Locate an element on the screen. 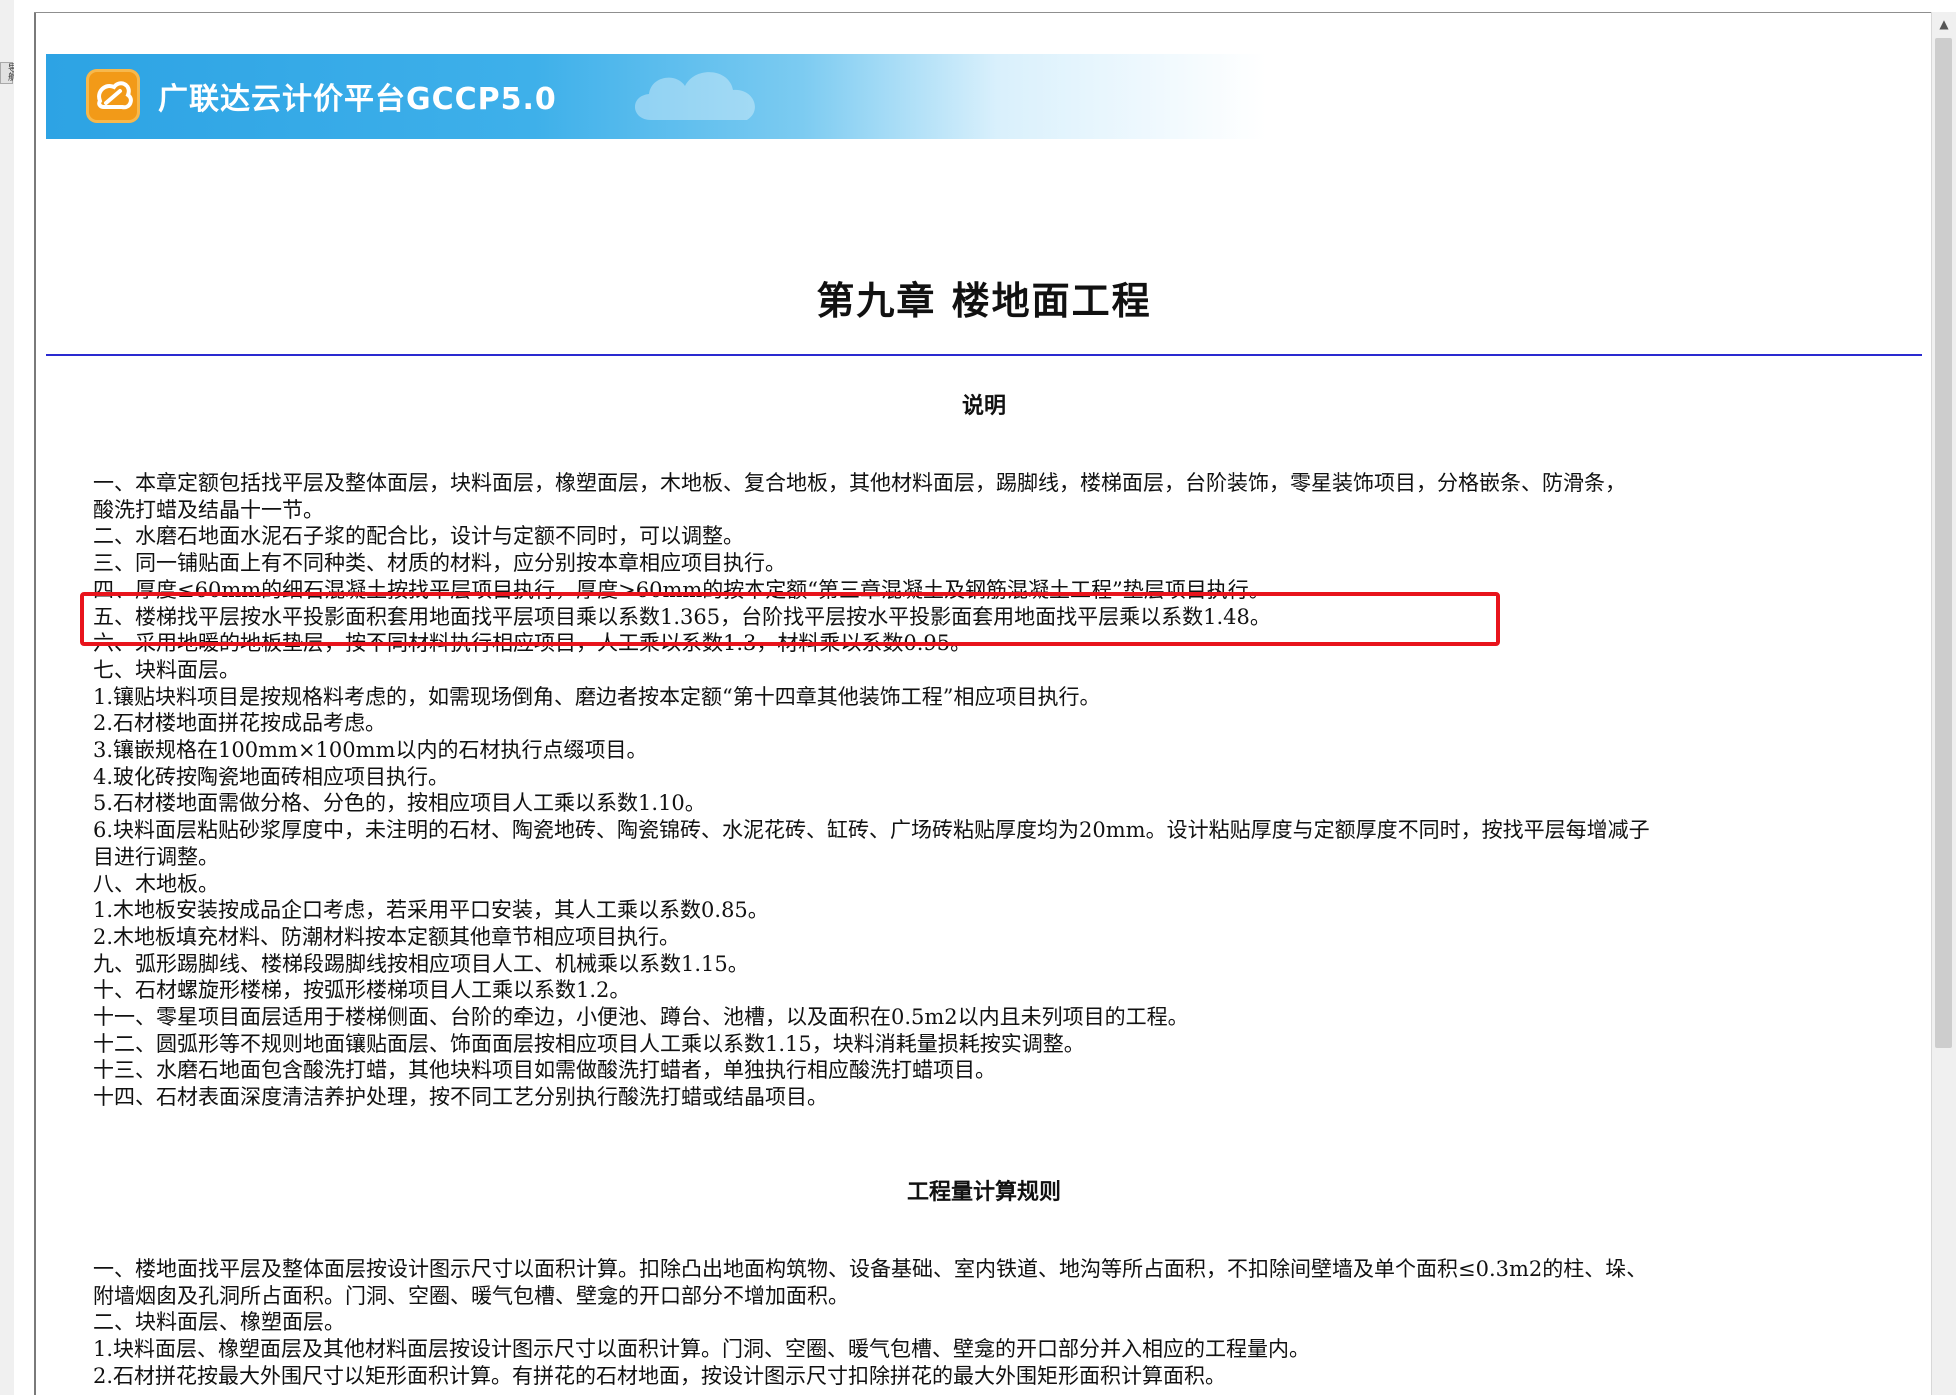 This screenshot has width=1956, height=1395. title-divider is located at coordinates (984, 355).